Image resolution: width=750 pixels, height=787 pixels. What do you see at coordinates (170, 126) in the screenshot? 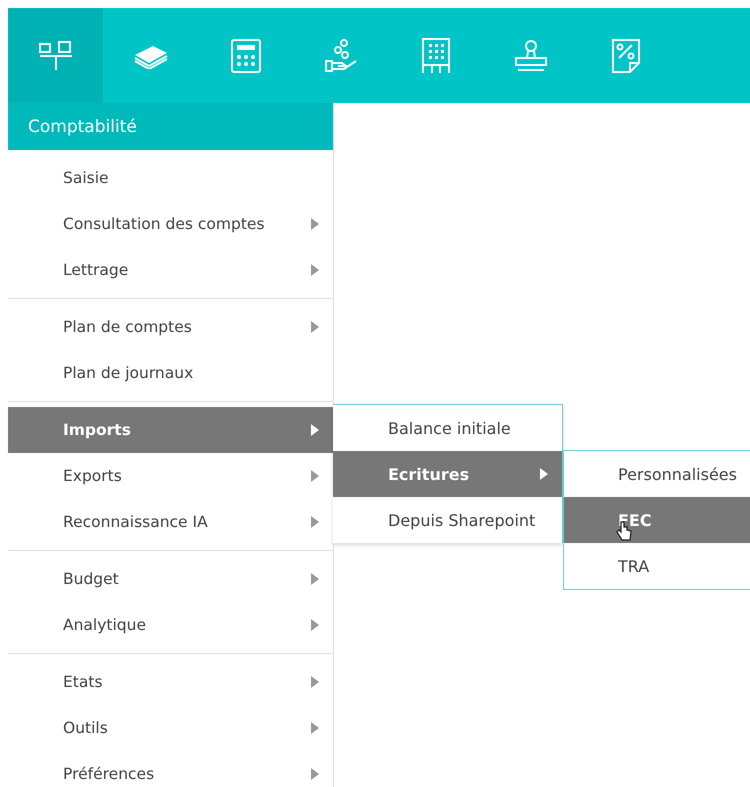
I see `menu-title: Comptabilité` at bounding box center [170, 126].